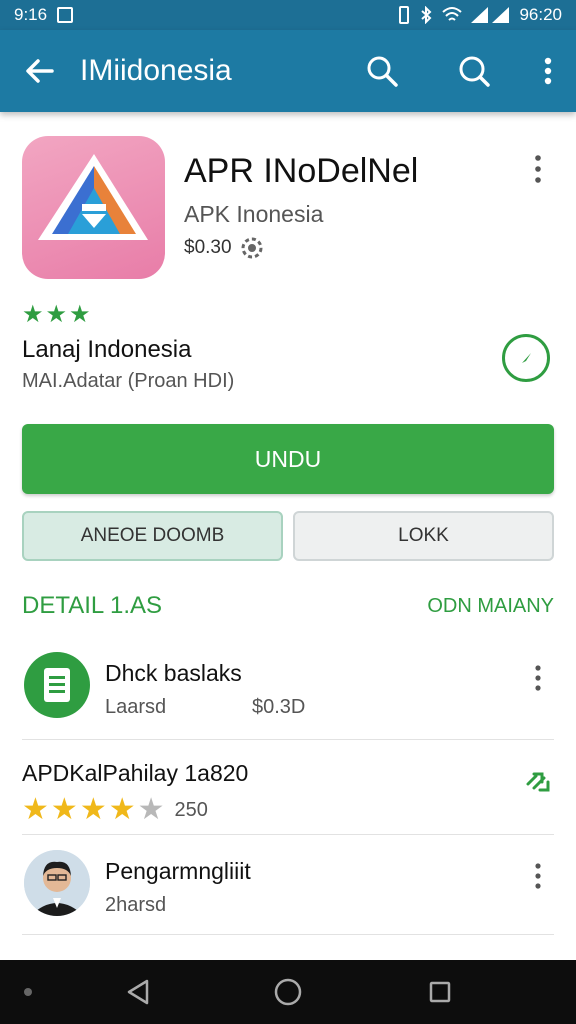 This screenshot has width=576, height=1024. What do you see at coordinates (136, 707) in the screenshot?
I see `item-subtitle: Laarsd` at bounding box center [136, 707].